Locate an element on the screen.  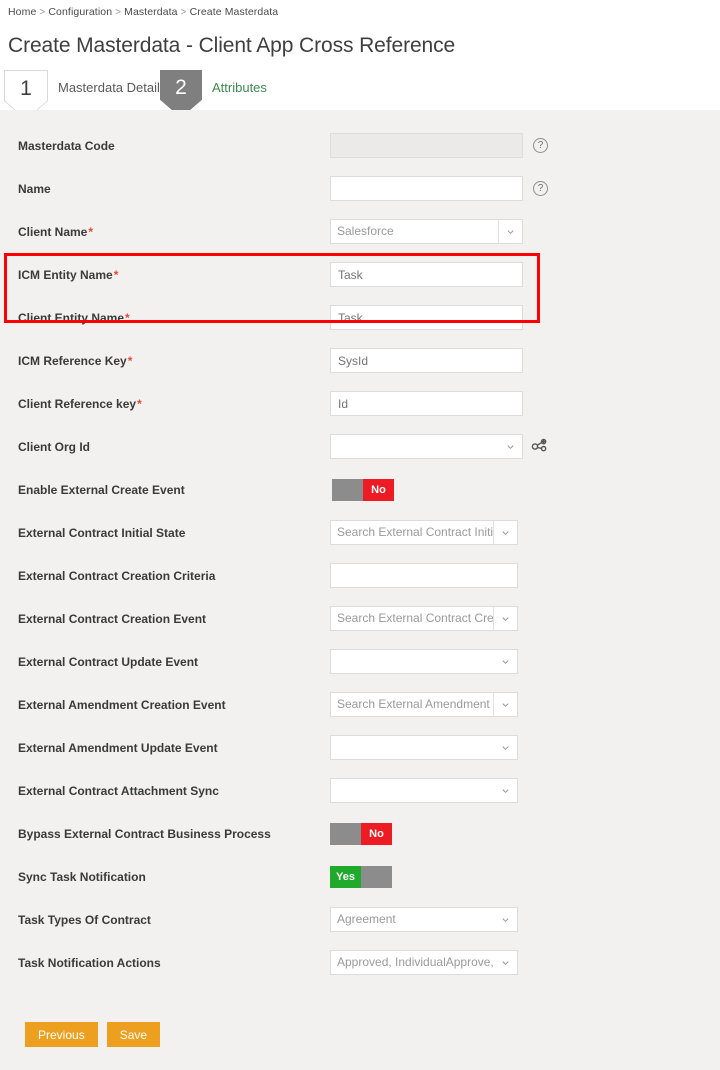
external-contract-creation-event-select: Search External Contract Creation is located at coordinates (424, 618).